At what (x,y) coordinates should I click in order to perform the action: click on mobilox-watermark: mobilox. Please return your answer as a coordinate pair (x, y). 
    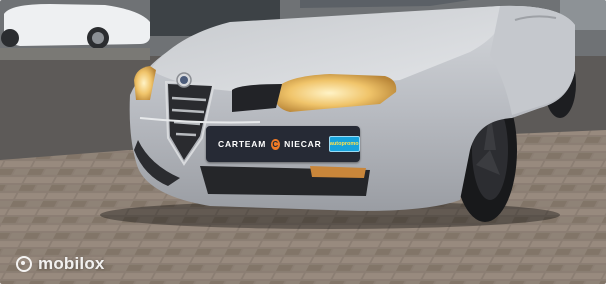
    Looking at the image, I should click on (60, 264).